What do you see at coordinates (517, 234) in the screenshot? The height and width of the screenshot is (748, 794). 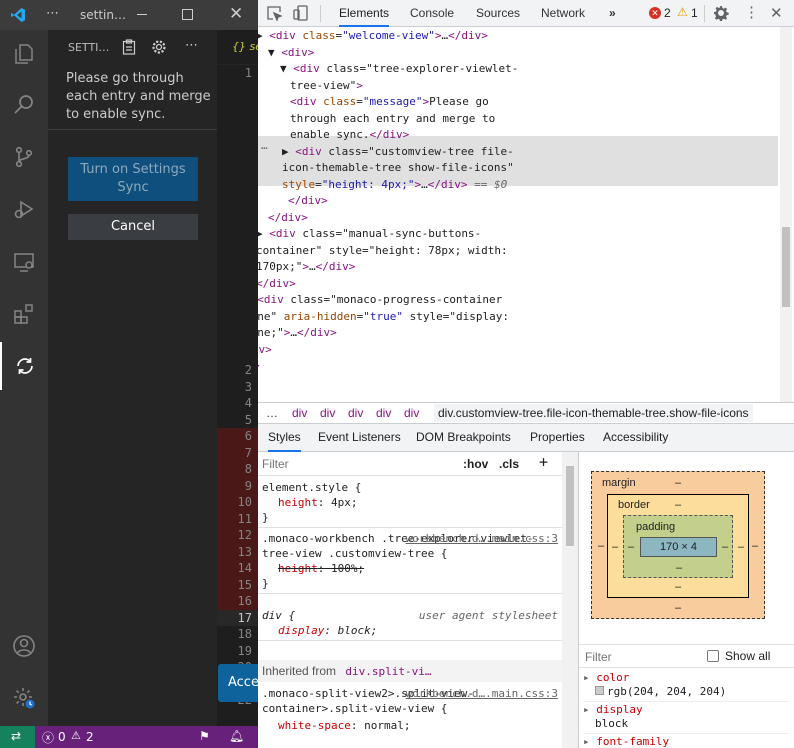 I see `dom-node-line: ▶ <div class="manual-sync-buttons-` at bounding box center [517, 234].